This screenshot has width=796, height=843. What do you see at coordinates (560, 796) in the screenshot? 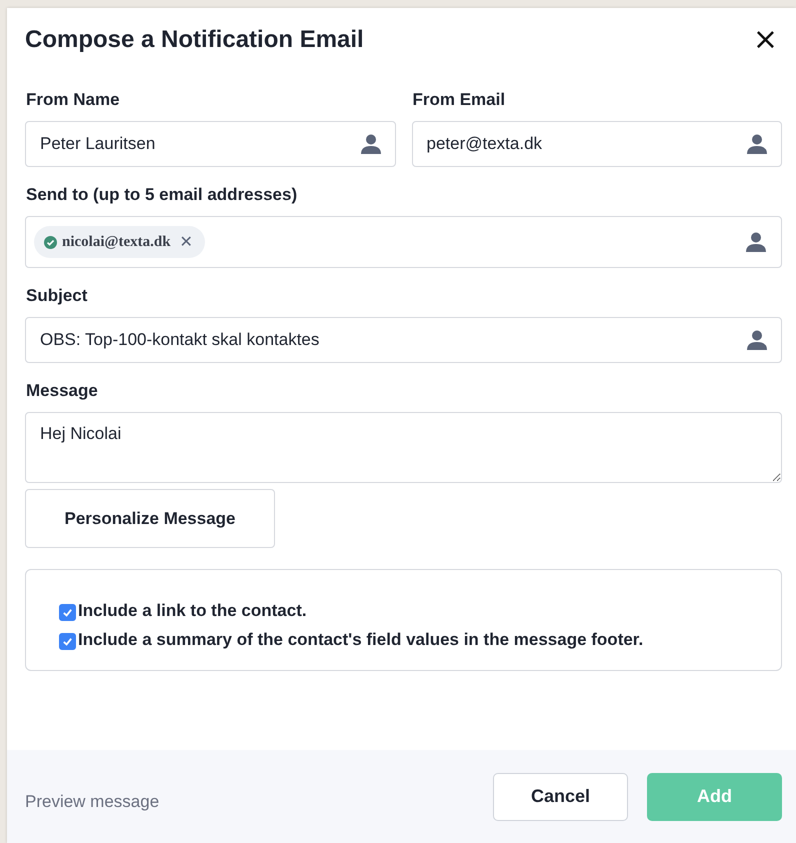
I see `cancel-button: Cancel` at bounding box center [560, 796].